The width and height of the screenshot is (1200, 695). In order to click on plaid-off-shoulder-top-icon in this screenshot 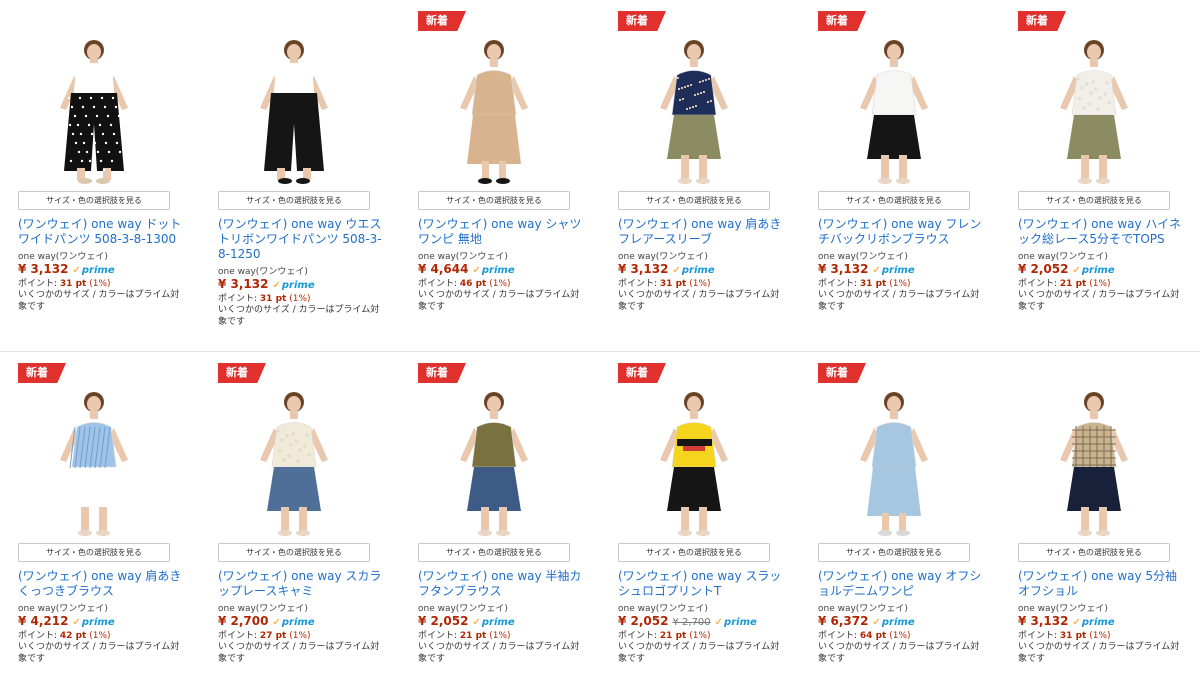, I will do `click(1094, 464)`.